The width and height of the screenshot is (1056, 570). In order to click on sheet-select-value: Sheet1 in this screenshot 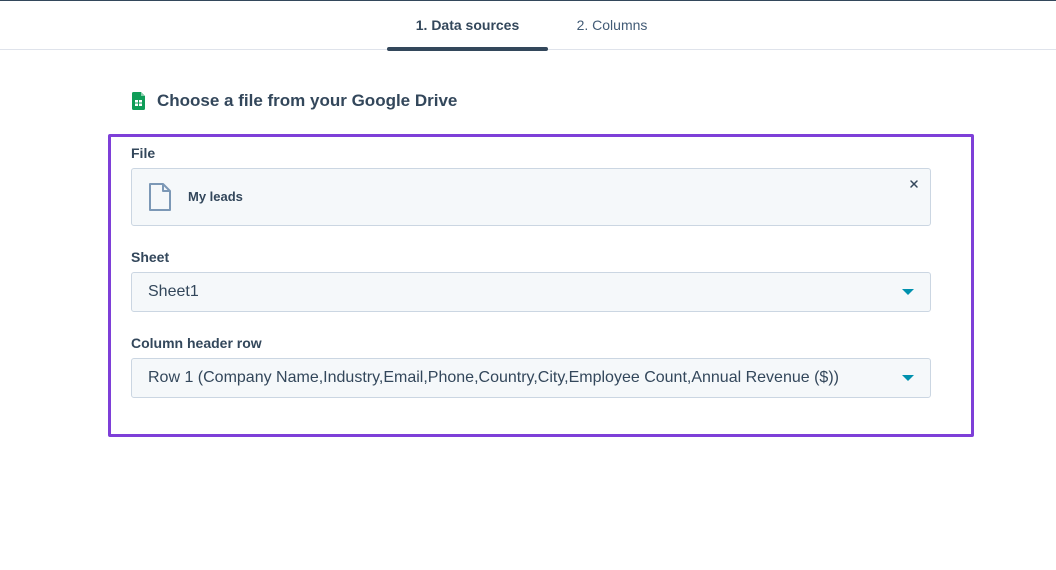, I will do `click(173, 291)`.